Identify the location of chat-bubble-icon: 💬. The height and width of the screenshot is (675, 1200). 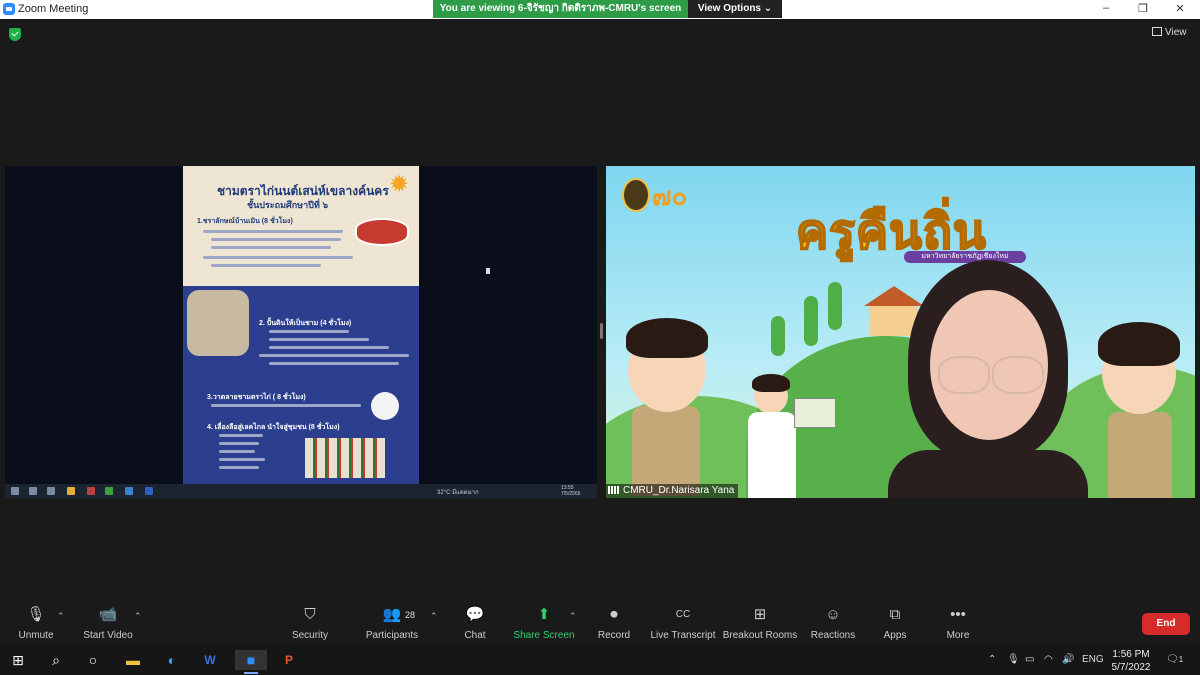
(475, 614).